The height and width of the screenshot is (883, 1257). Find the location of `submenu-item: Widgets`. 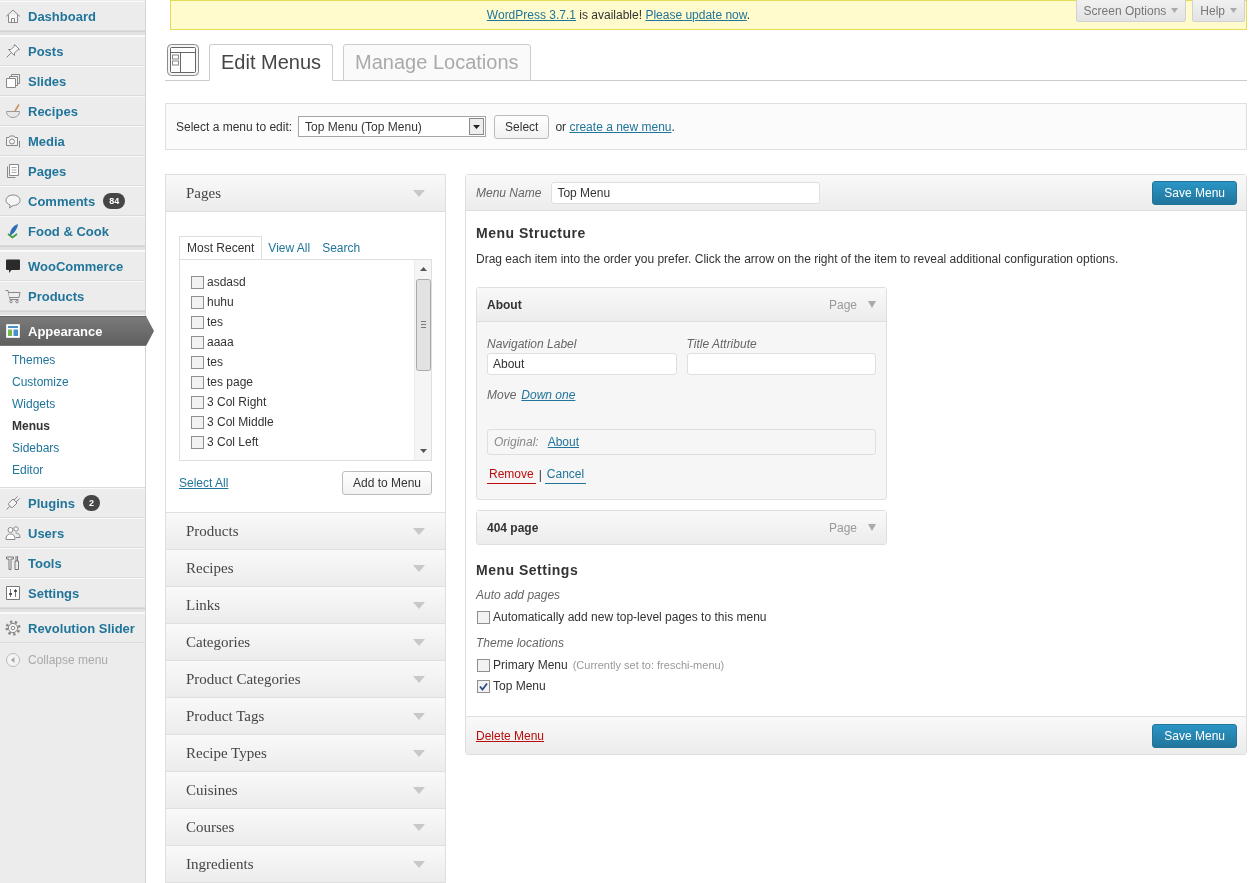

submenu-item: Widgets is located at coordinates (72, 404).